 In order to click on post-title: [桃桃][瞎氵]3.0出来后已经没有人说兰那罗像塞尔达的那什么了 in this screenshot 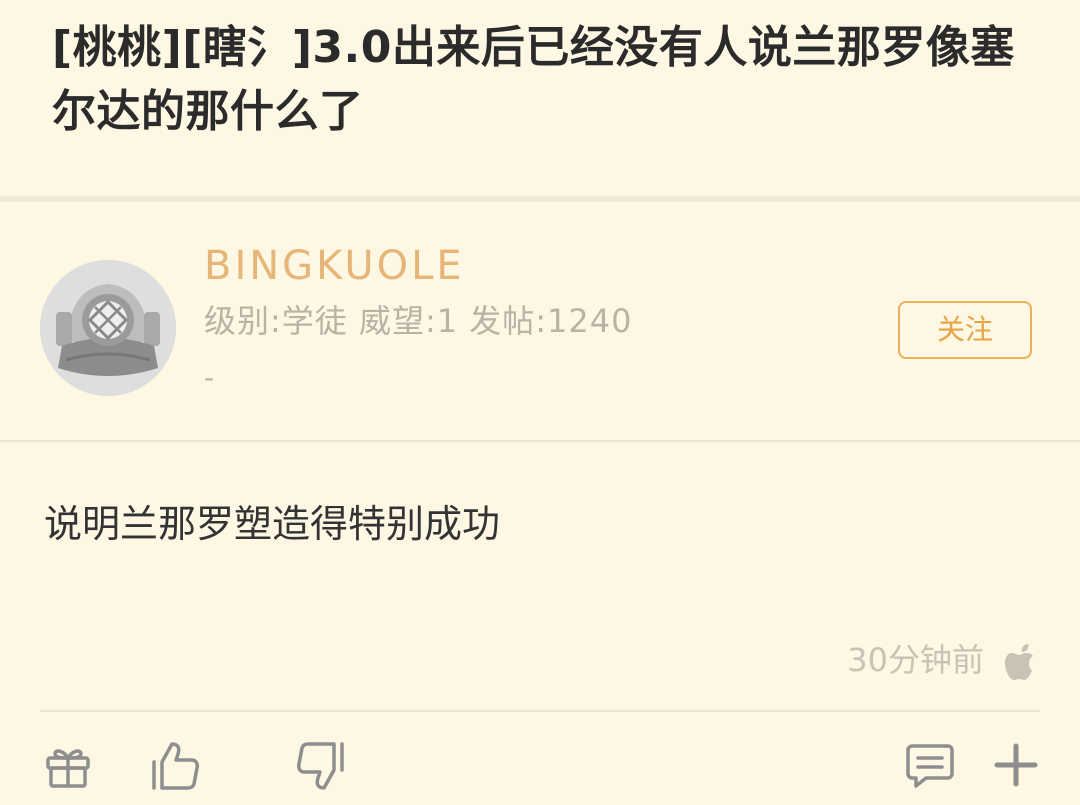, I will do `click(533, 79)`.